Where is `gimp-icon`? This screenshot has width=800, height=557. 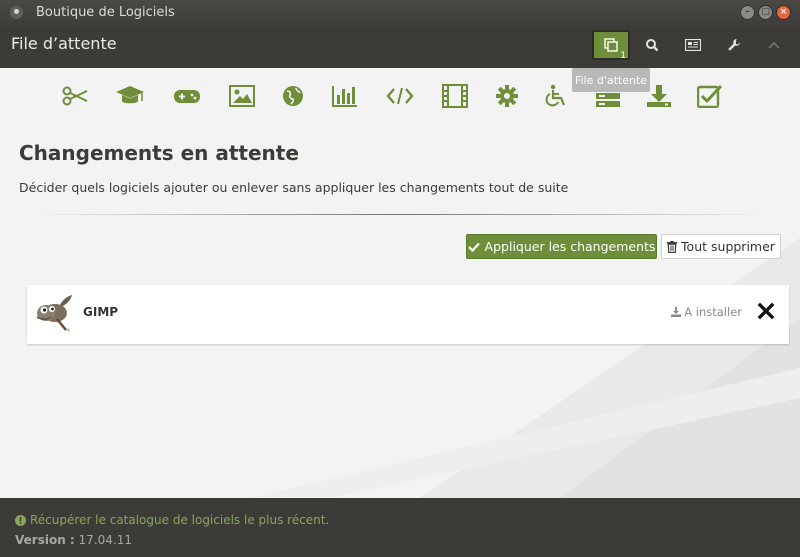 gimp-icon is located at coordinates (54, 313).